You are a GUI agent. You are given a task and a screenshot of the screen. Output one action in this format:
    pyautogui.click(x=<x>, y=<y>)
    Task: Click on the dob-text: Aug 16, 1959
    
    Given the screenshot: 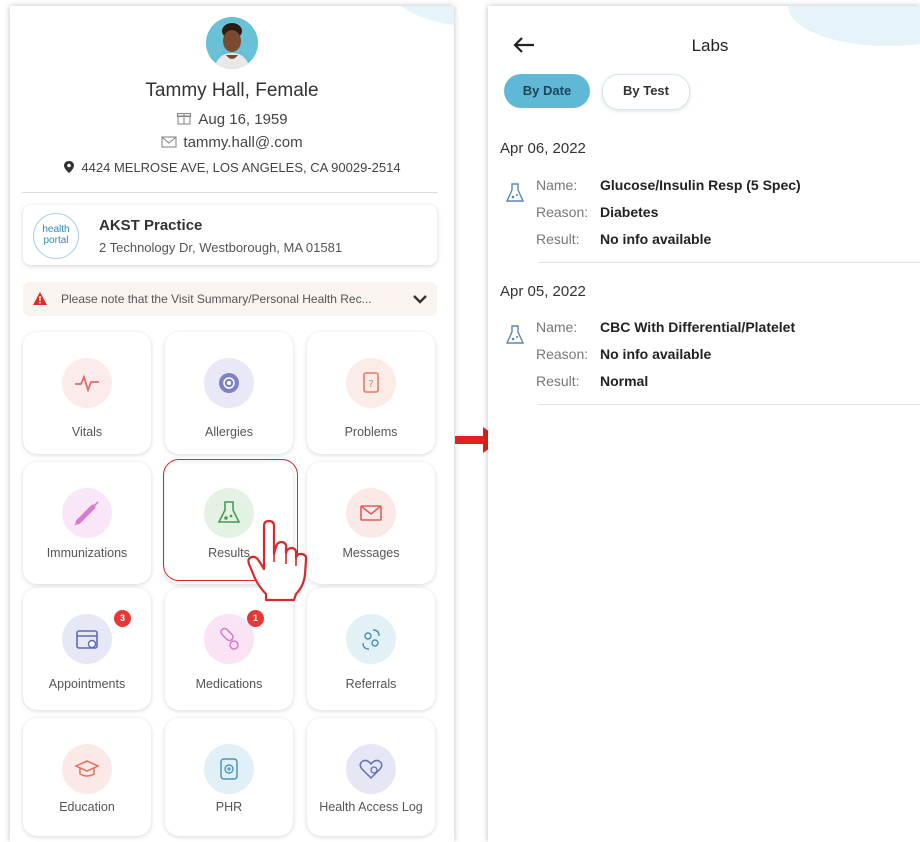 What is the action you would take?
    pyautogui.click(x=243, y=119)
    